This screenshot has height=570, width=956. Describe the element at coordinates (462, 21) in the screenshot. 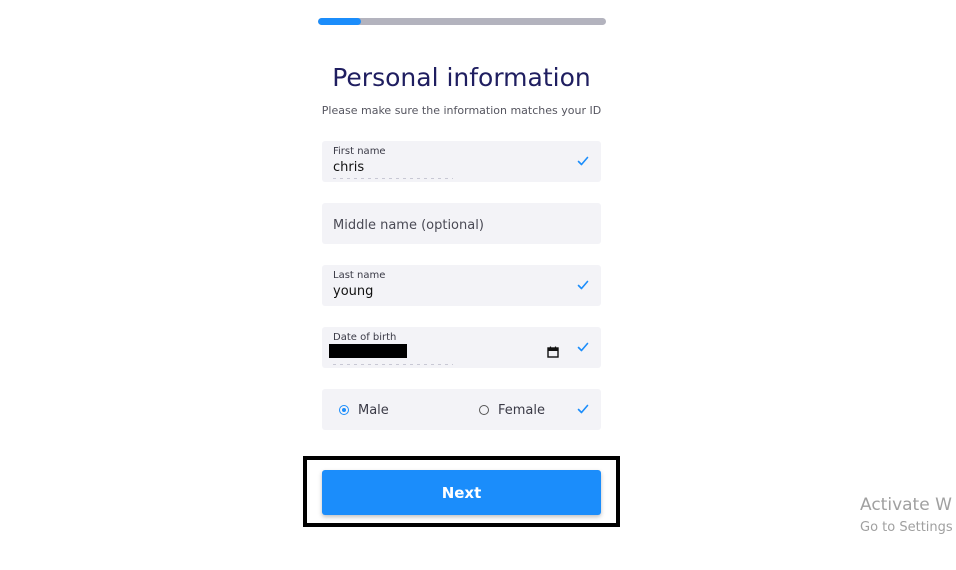

I see `progress-bar` at that location.